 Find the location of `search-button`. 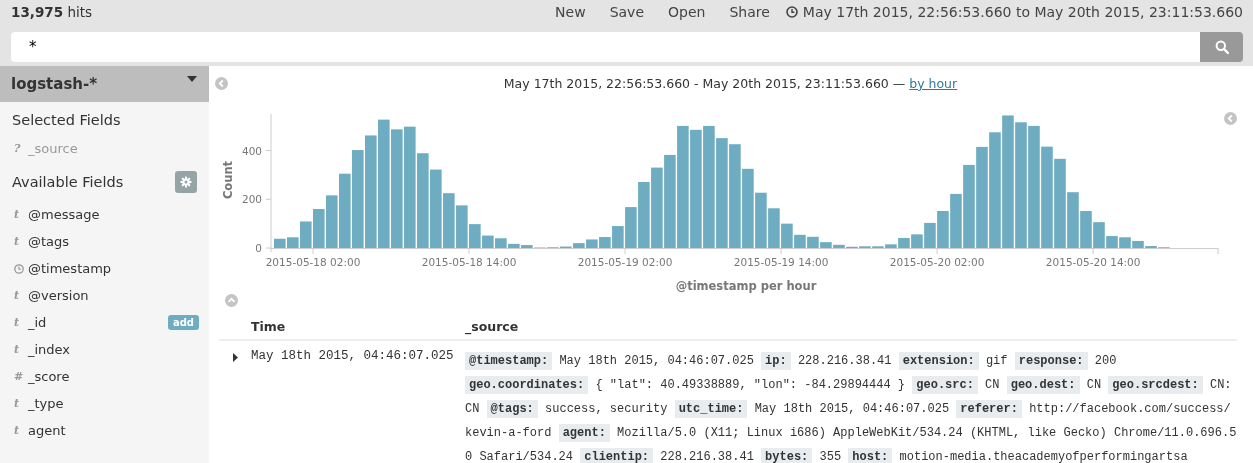

search-button is located at coordinates (1221, 47).